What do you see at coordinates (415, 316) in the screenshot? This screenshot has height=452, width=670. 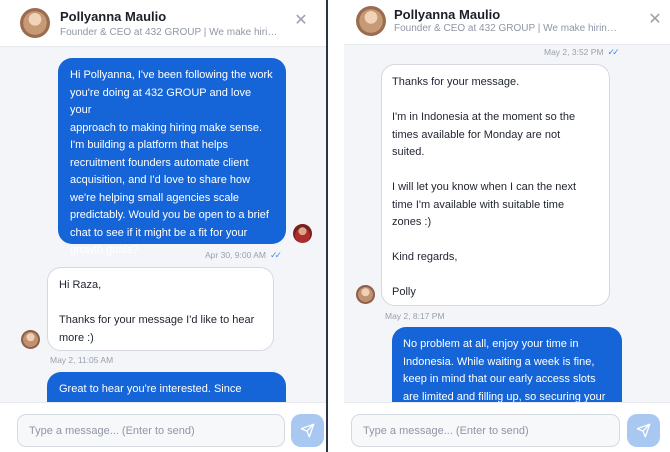 I see `message-timestamp: May 2, 8:17 PM` at bounding box center [415, 316].